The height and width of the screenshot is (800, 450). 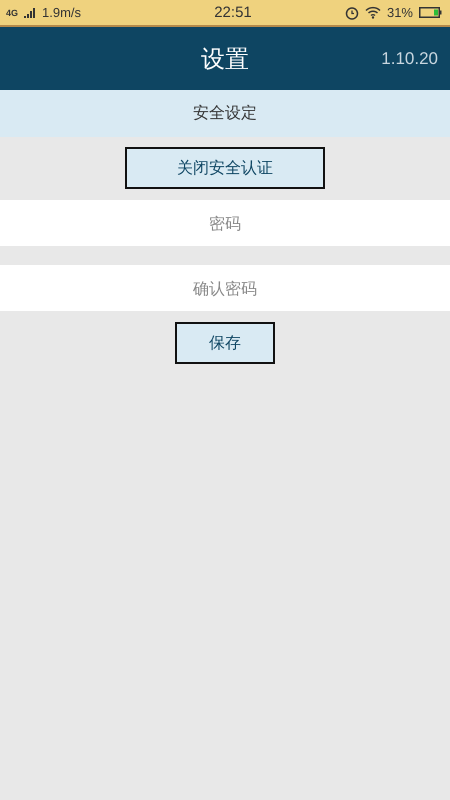 I want to click on signal-icon, so click(x=30, y=13).